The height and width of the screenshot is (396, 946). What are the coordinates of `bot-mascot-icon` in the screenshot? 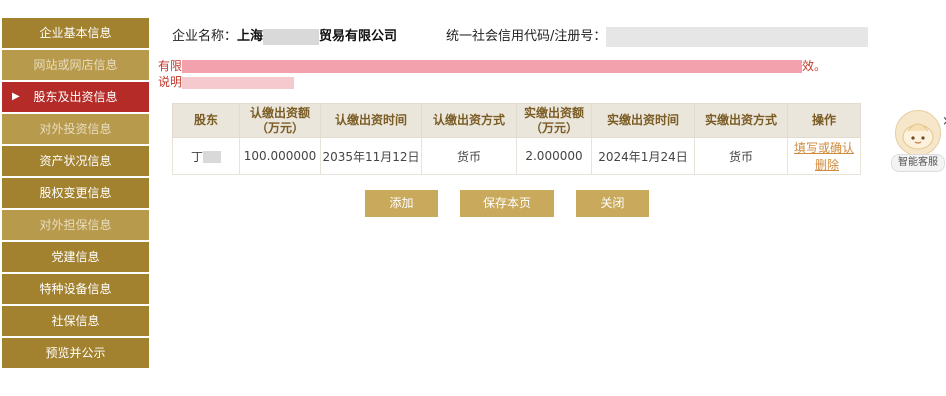 It's located at (918, 133).